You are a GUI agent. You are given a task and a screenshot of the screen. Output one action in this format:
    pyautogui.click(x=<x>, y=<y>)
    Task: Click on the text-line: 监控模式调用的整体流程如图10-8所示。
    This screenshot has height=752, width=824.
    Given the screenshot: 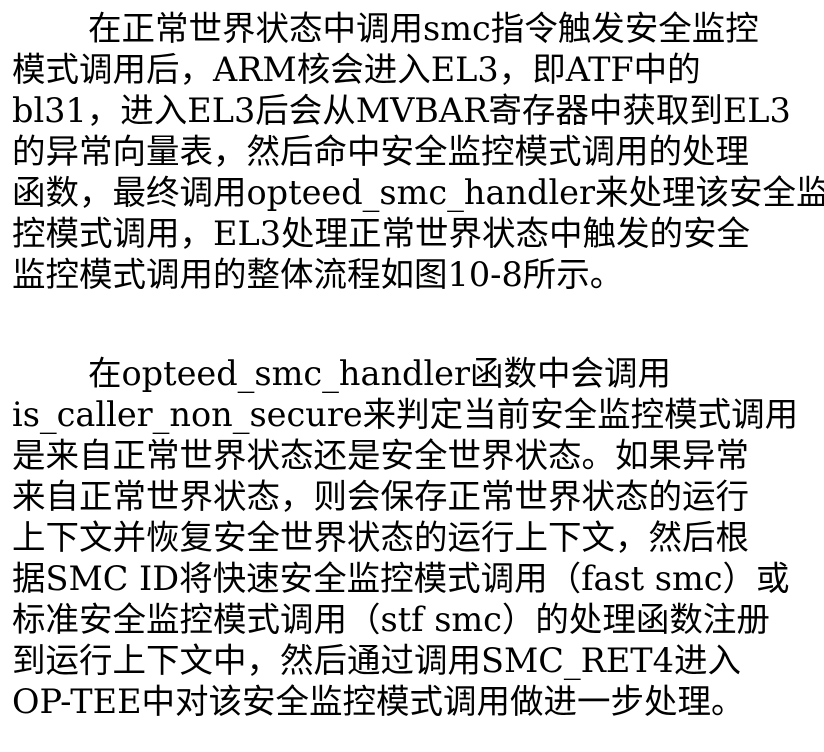 What is the action you would take?
    pyautogui.click(x=318, y=274)
    